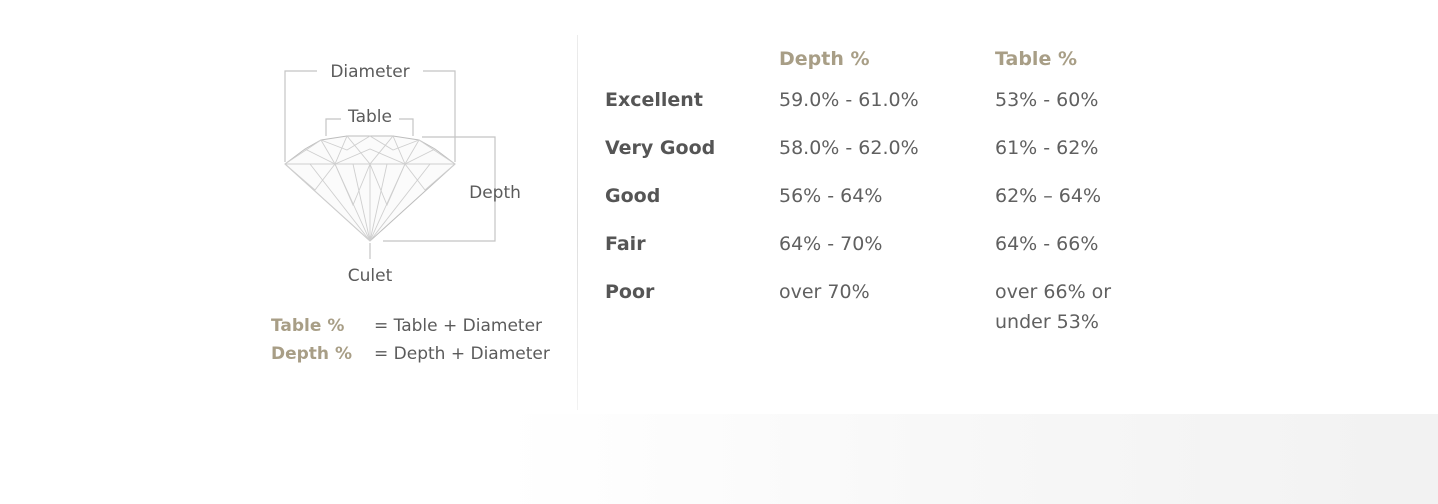 The height and width of the screenshot is (504, 1438). I want to click on table-cell: over 66% or under 53%, so click(1053, 307).